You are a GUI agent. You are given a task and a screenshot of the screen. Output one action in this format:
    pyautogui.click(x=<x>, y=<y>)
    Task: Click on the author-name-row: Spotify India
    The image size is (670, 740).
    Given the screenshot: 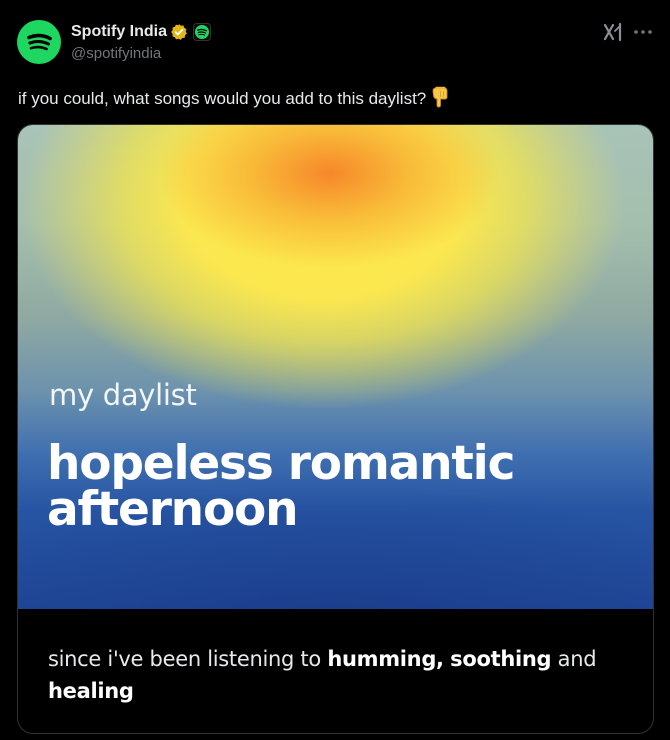 What is the action you would take?
    pyautogui.click(x=141, y=32)
    